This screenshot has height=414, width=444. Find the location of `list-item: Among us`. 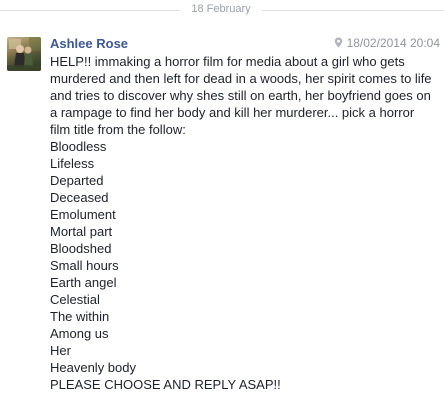

list-item: Among us is located at coordinates (79, 333).